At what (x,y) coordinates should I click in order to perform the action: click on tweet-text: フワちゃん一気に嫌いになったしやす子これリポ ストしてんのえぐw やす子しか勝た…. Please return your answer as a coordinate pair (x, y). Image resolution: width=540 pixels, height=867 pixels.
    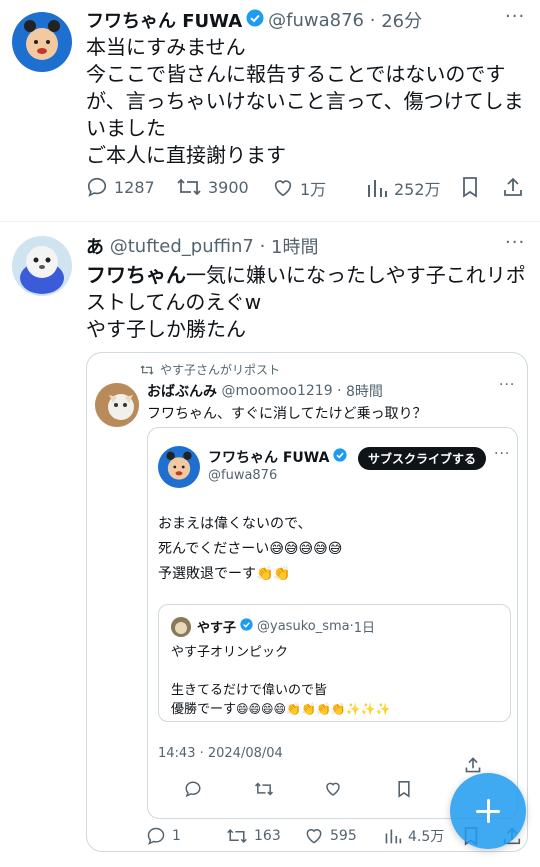
    Looking at the image, I should click on (306, 302).